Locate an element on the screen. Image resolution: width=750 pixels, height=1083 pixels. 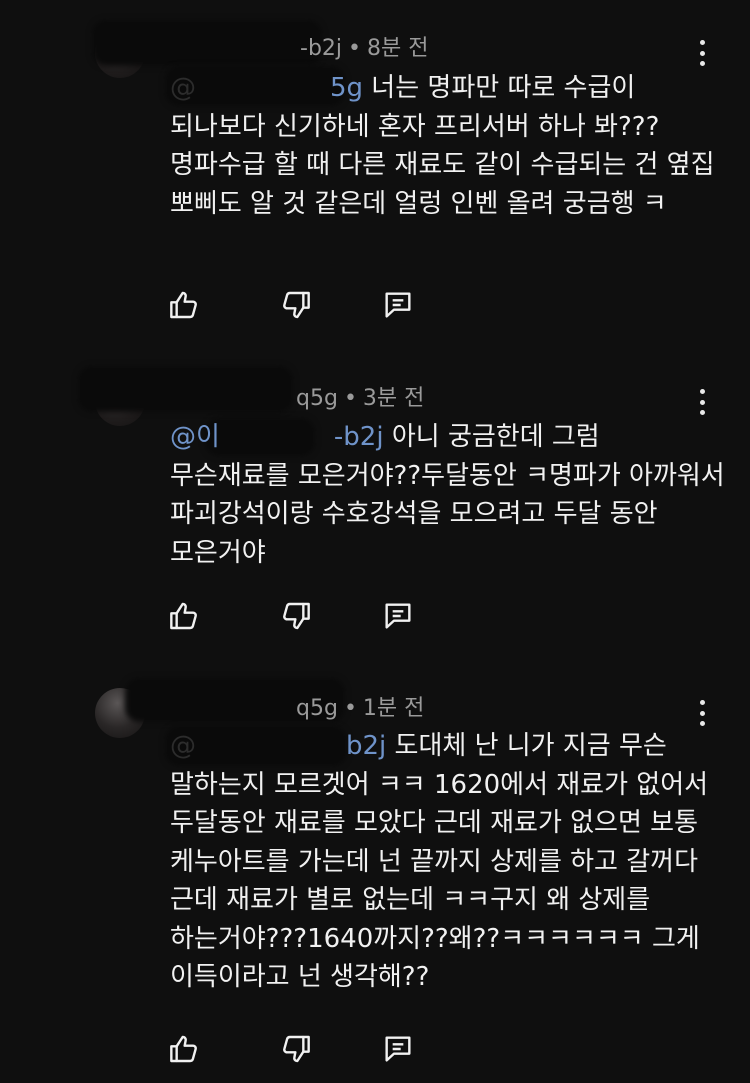
mention-link: @이 -b2j is located at coordinates (277, 437).